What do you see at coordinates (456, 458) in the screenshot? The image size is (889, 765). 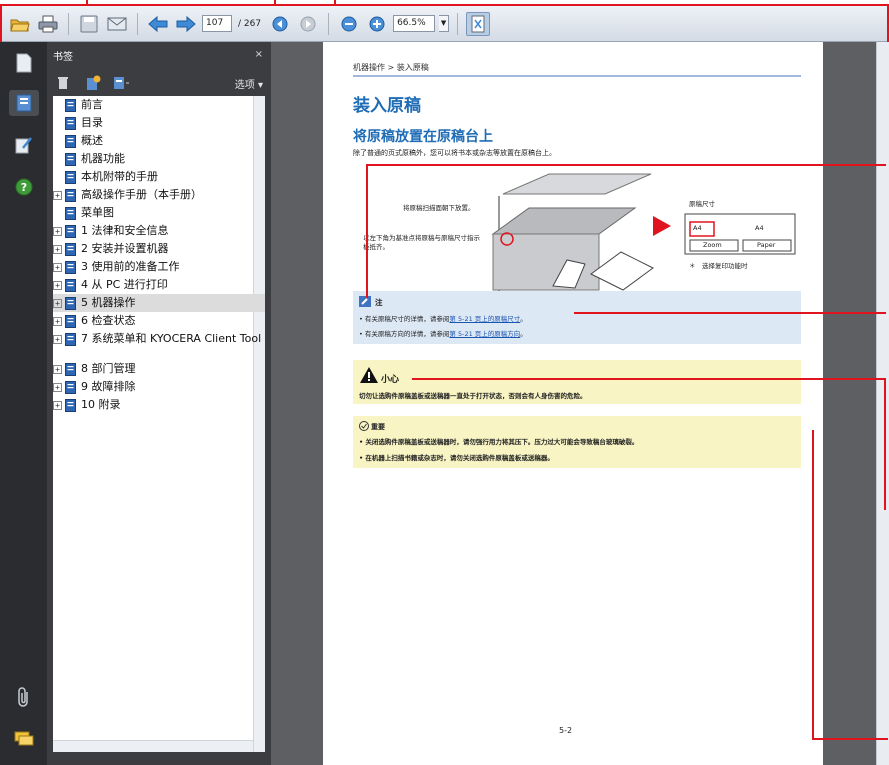 I see `important-line-2: • 在机器上扫描书籍或杂志时，请勿关闭选购件原稿盖板或送稿器。` at bounding box center [456, 458].